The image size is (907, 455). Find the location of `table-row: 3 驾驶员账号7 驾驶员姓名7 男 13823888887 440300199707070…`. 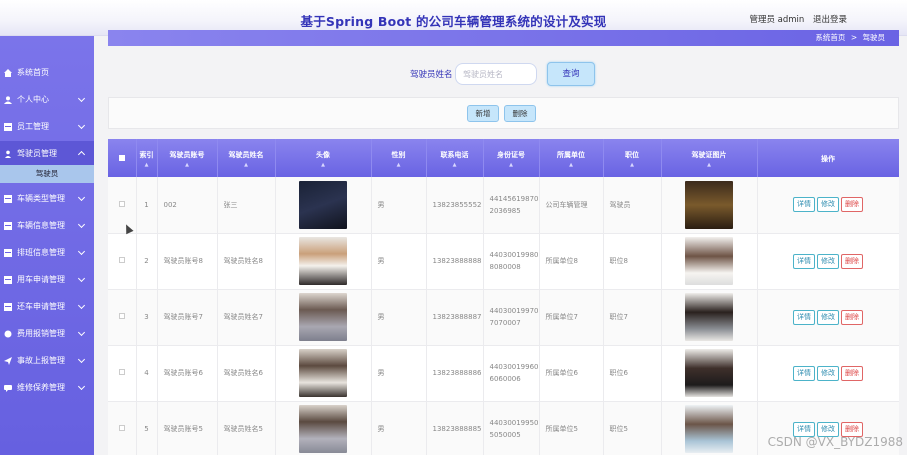

table-row: 3 驾驶员账号7 驾驶员姓名7 男 13823888887 440300199707070… is located at coordinates (503, 317).